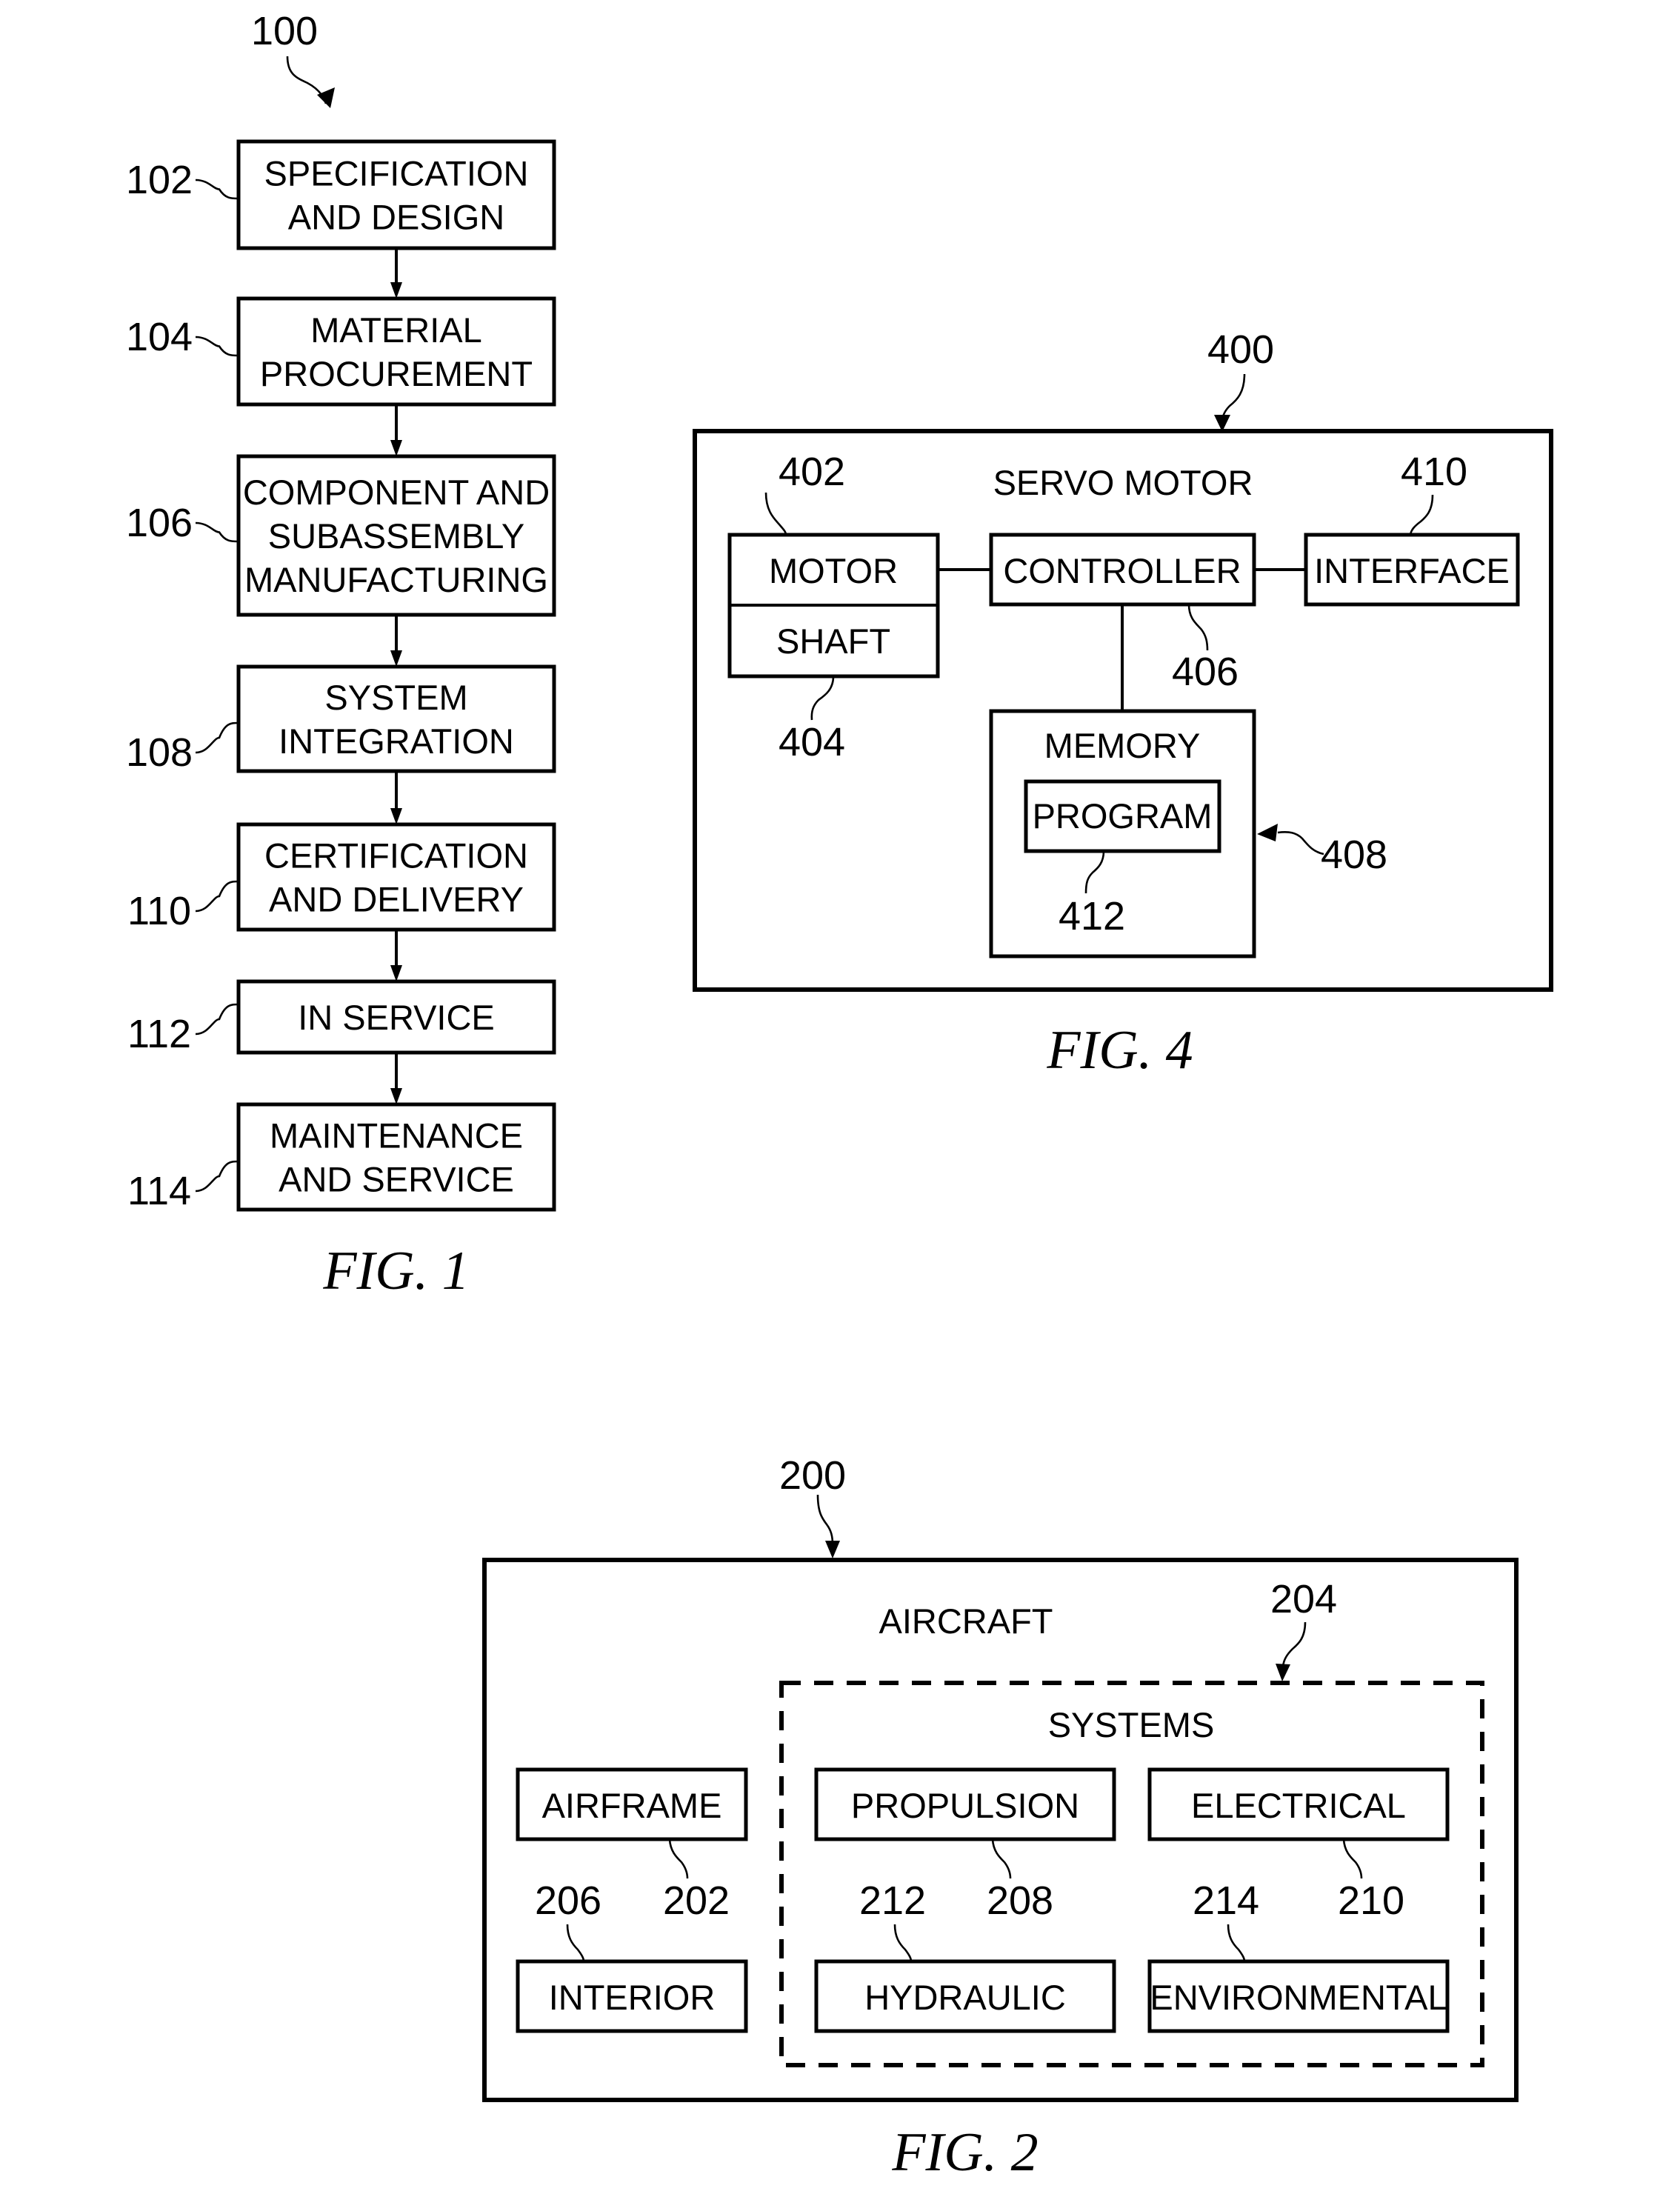 The height and width of the screenshot is (2194, 1680). I want to click on flow-step-ref: 110, so click(159, 911).